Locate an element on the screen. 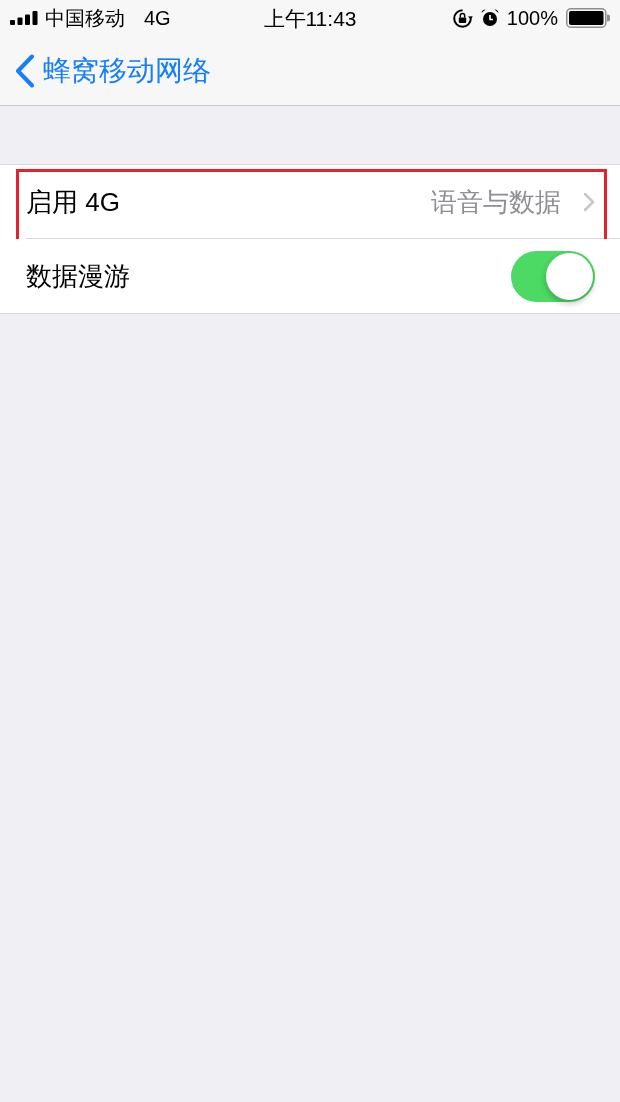 Image resolution: width=620 pixels, height=1102 pixels. chevron-right-icon is located at coordinates (589, 202).